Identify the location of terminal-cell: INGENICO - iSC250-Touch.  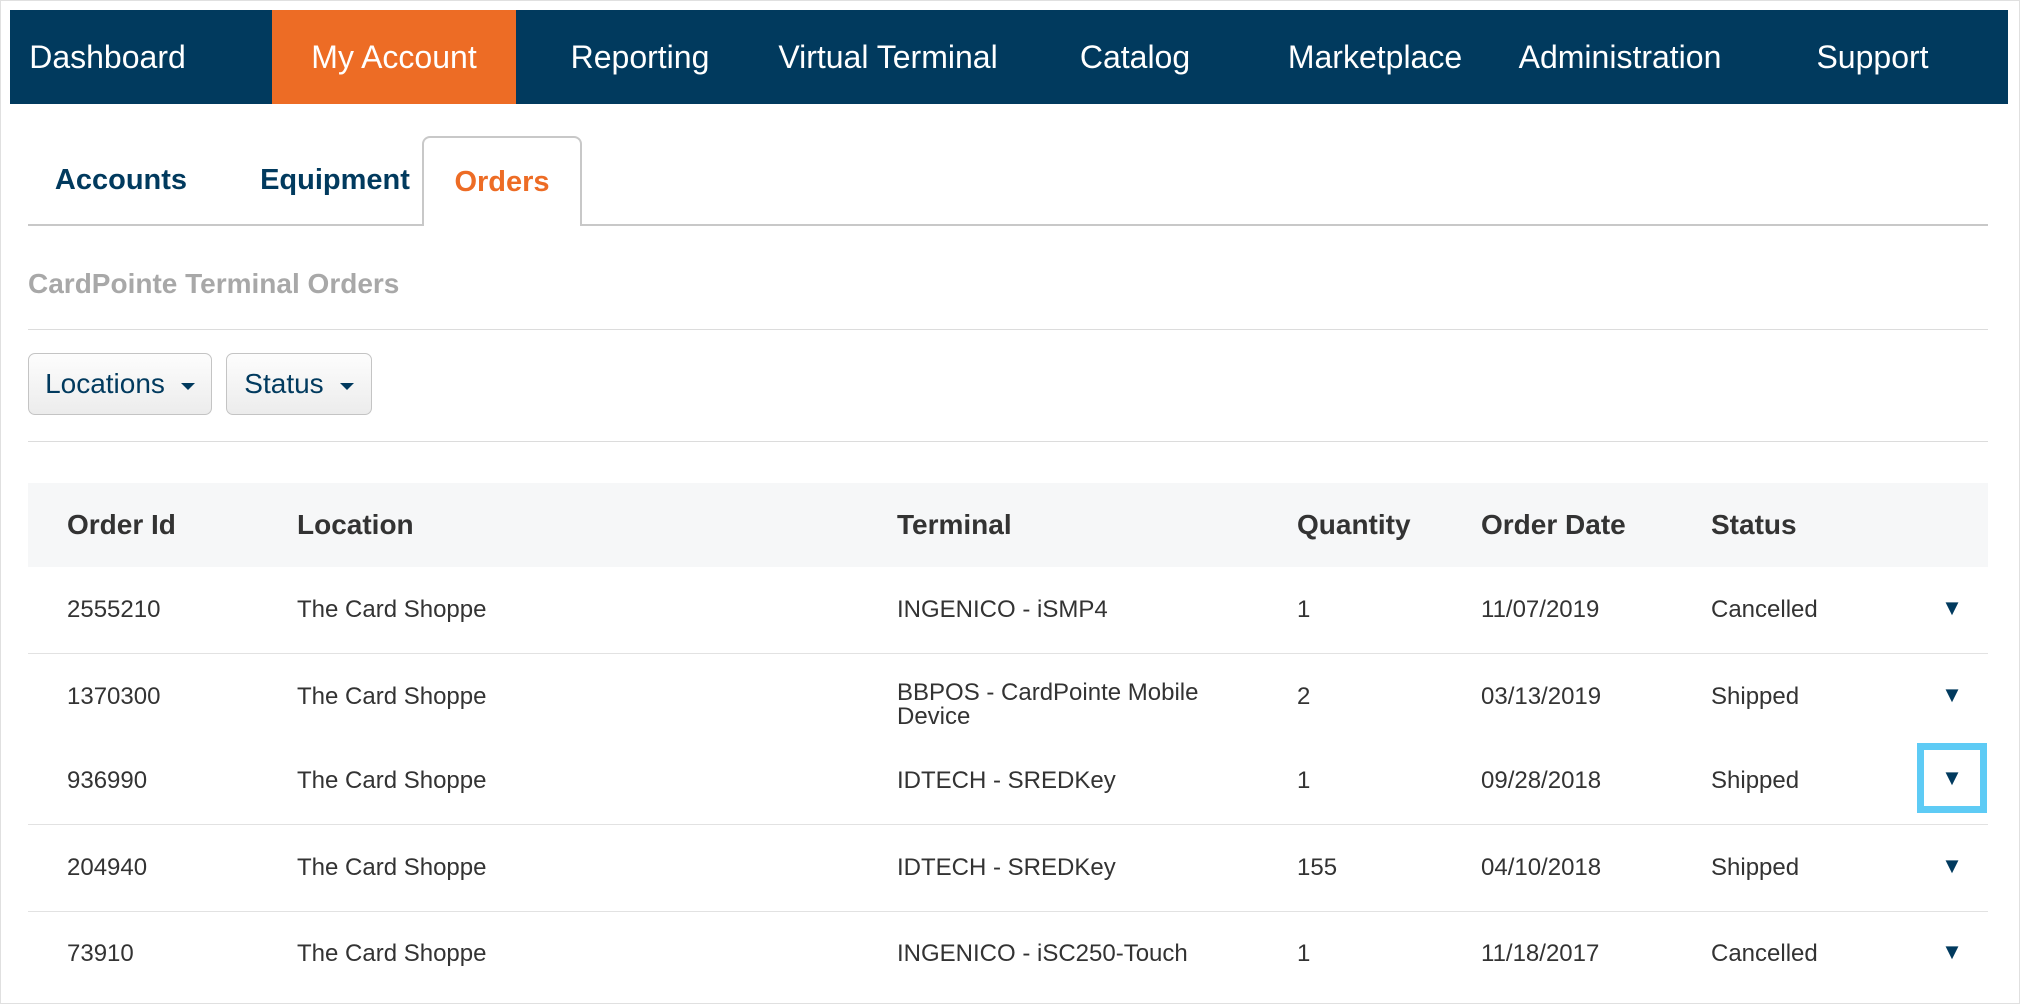
(1042, 953).